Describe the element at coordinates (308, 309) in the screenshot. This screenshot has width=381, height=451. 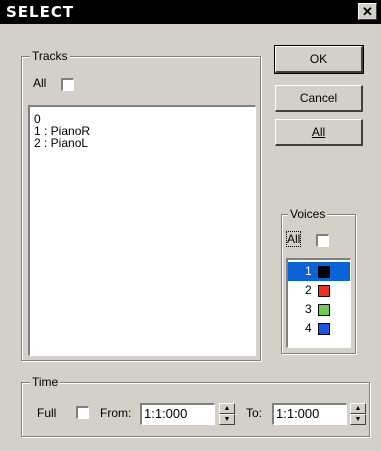
I see `voice-number: 3` at that location.